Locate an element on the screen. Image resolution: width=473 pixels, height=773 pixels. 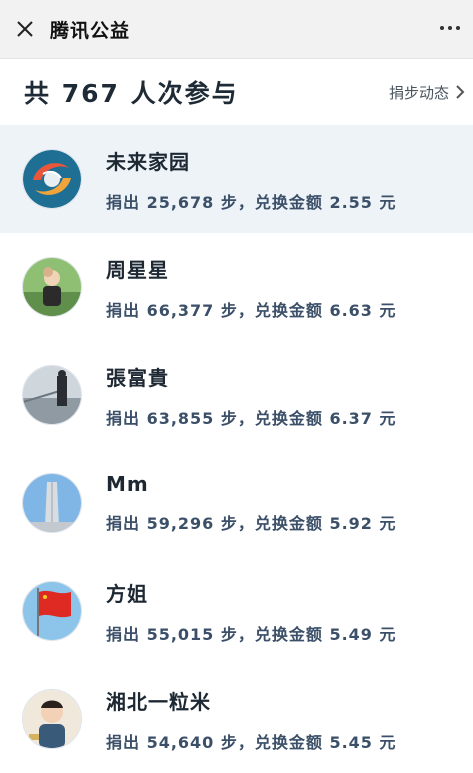
close-icon is located at coordinates (25, 29).